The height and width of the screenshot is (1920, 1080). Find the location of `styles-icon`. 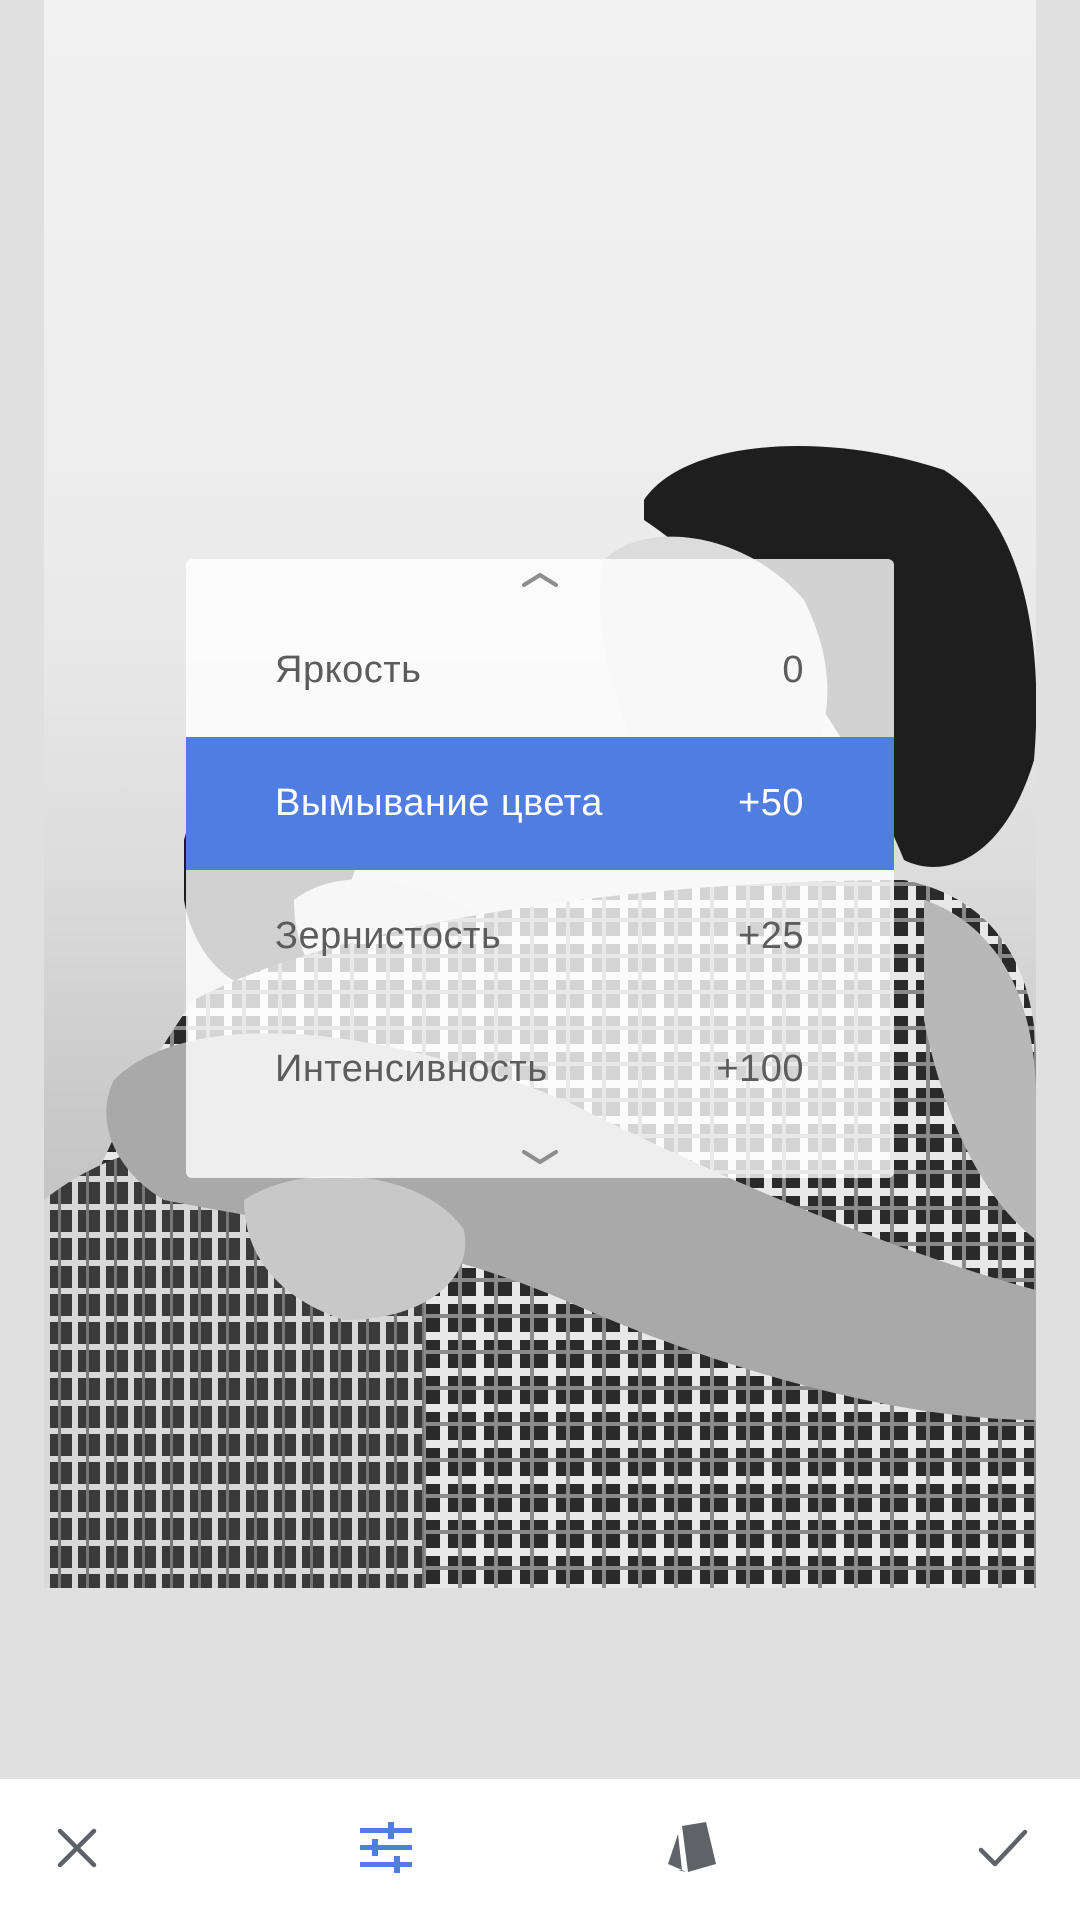

styles-icon is located at coordinates (692, 1847).